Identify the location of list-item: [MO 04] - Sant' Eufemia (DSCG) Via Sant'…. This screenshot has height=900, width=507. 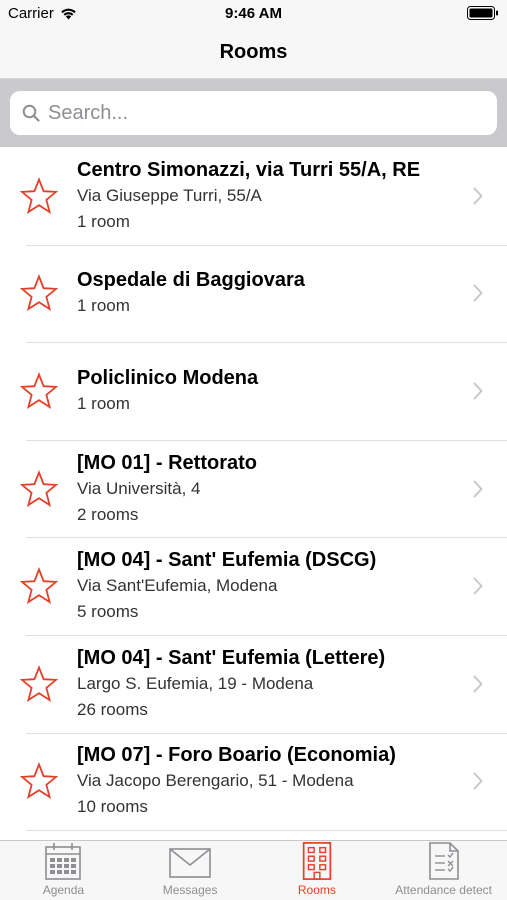
(253, 586).